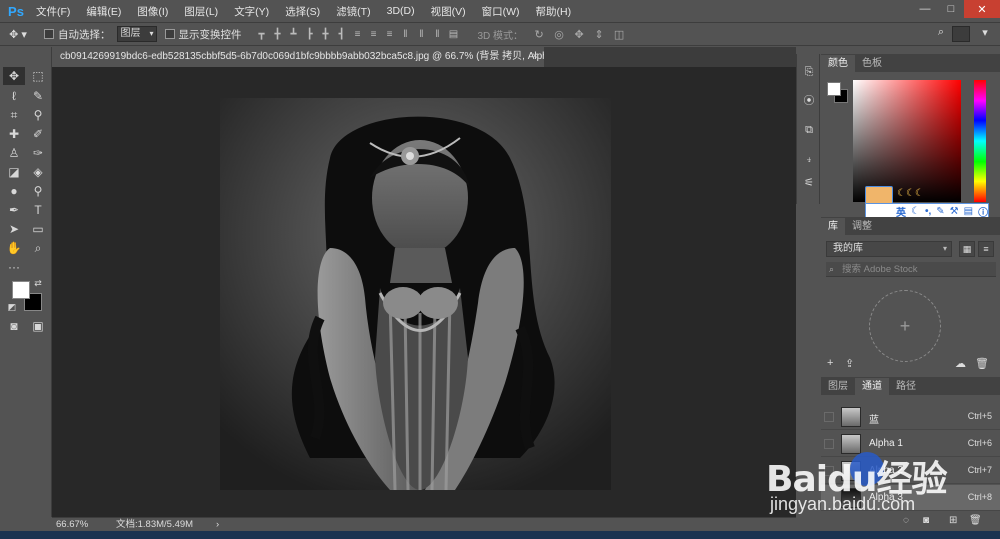 The height and width of the screenshot is (539, 1000). Describe the element at coordinates (539, 34) in the screenshot. I see `3d-rotate-icon: ↻` at that location.